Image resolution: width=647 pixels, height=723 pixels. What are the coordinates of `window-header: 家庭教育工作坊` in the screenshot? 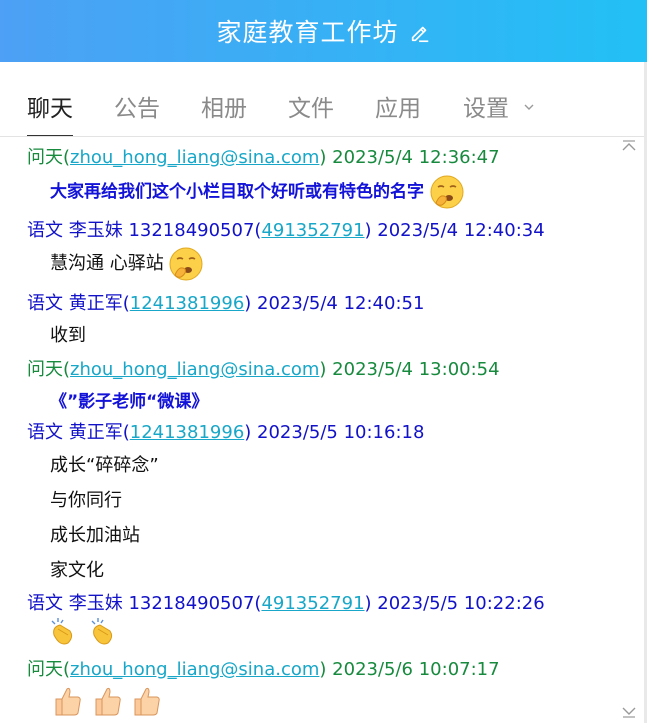 It's located at (323, 31).